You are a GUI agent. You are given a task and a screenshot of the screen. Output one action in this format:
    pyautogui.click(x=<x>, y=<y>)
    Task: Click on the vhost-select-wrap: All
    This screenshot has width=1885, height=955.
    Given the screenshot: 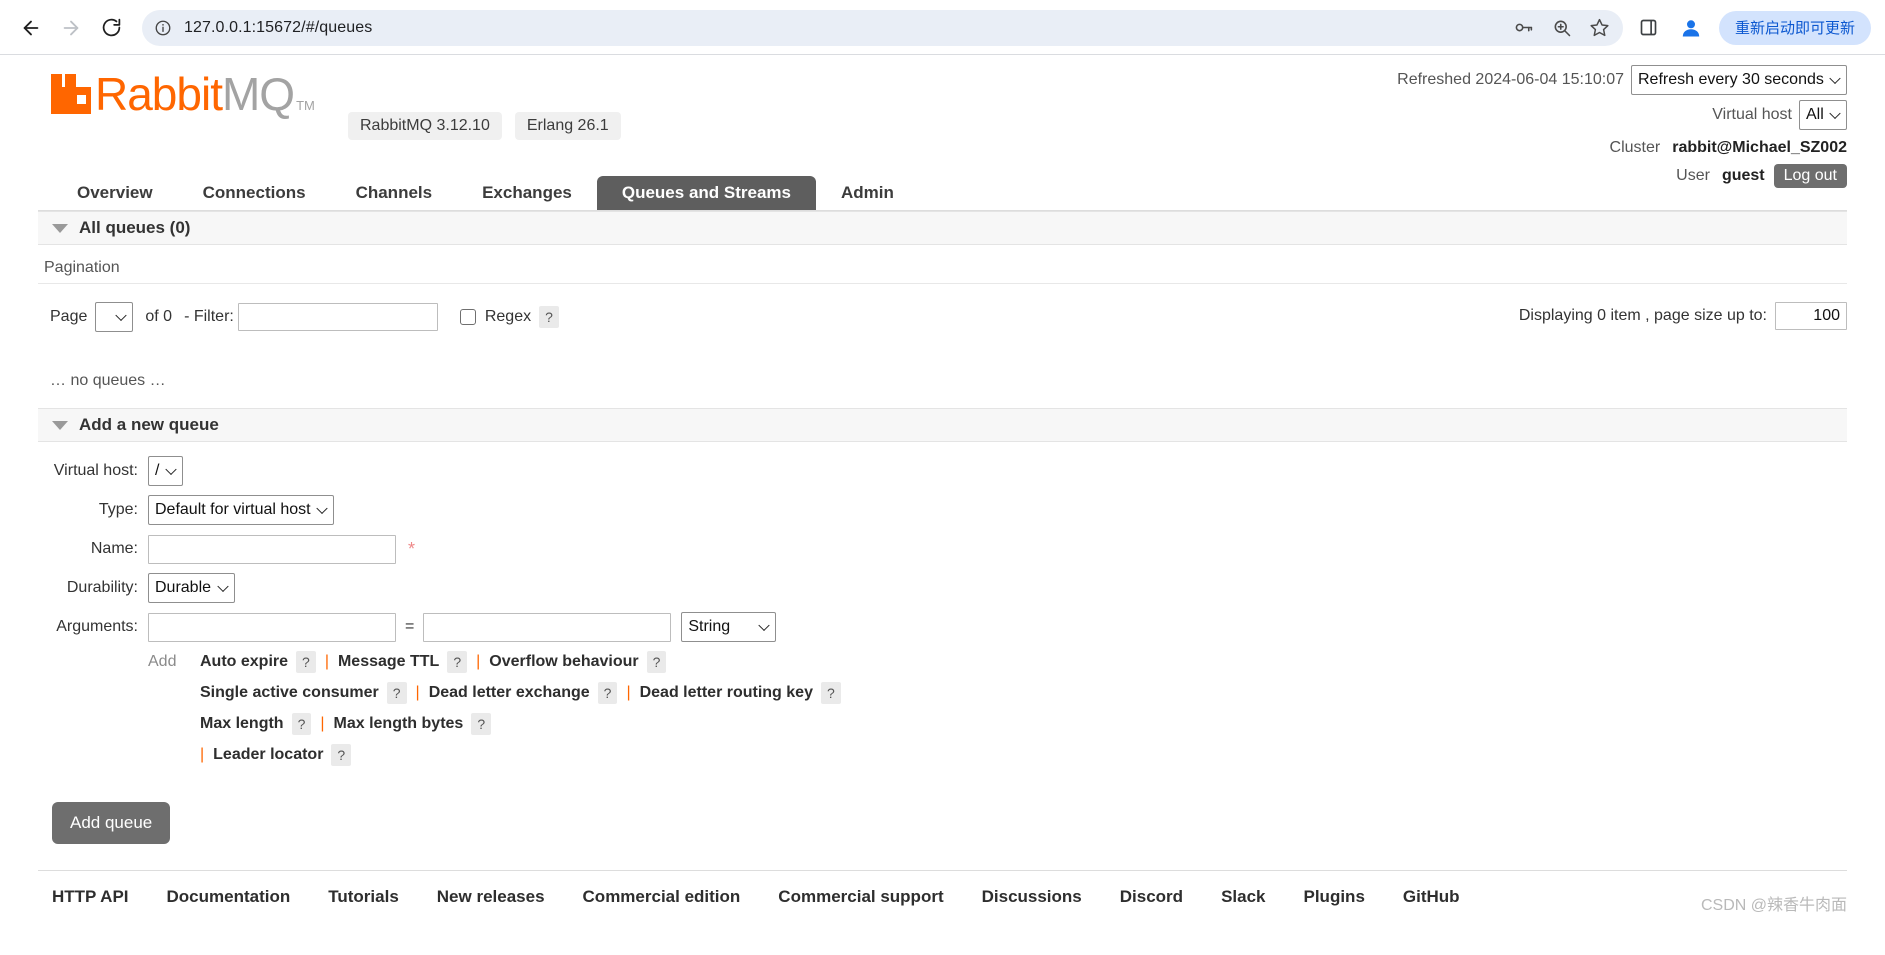 What is the action you would take?
    pyautogui.click(x=1823, y=115)
    